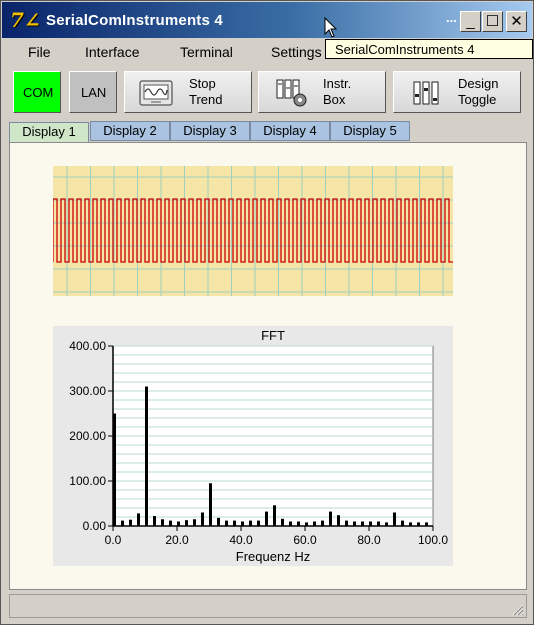 The image size is (534, 625). I want to click on instr-box-line1: Instr., so click(337, 83).